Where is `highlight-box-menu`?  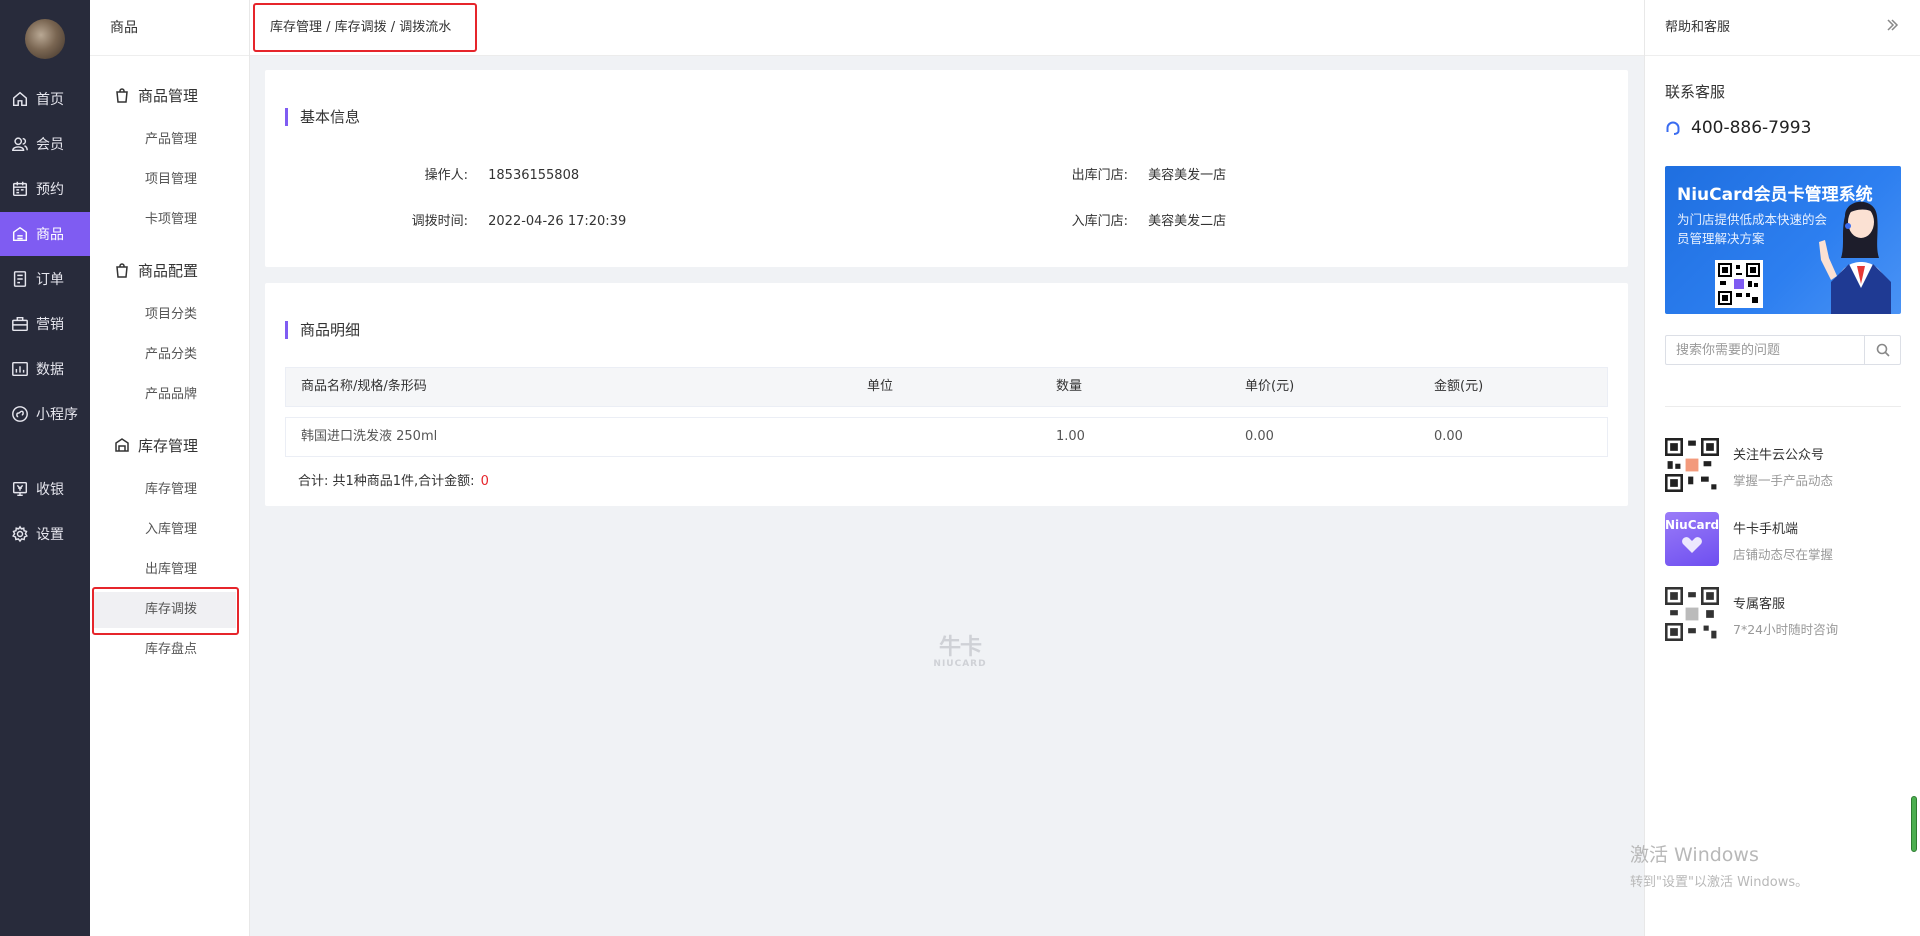 highlight-box-menu is located at coordinates (165, 611).